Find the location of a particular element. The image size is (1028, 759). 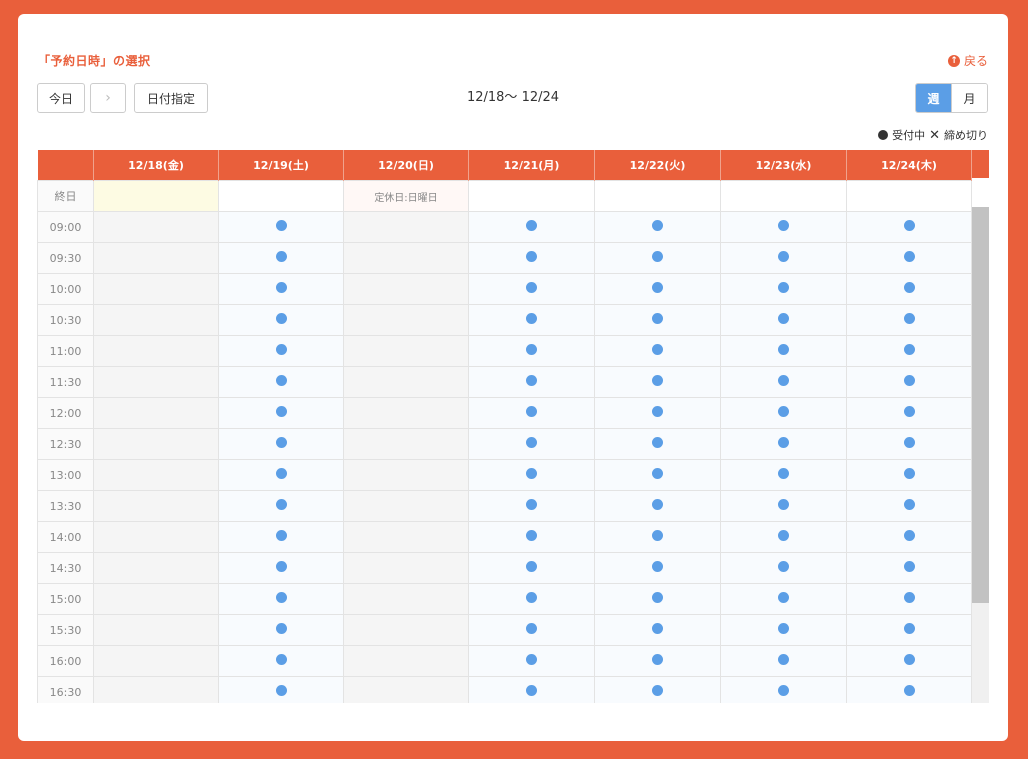

week-view-button: 週 is located at coordinates (933, 98).